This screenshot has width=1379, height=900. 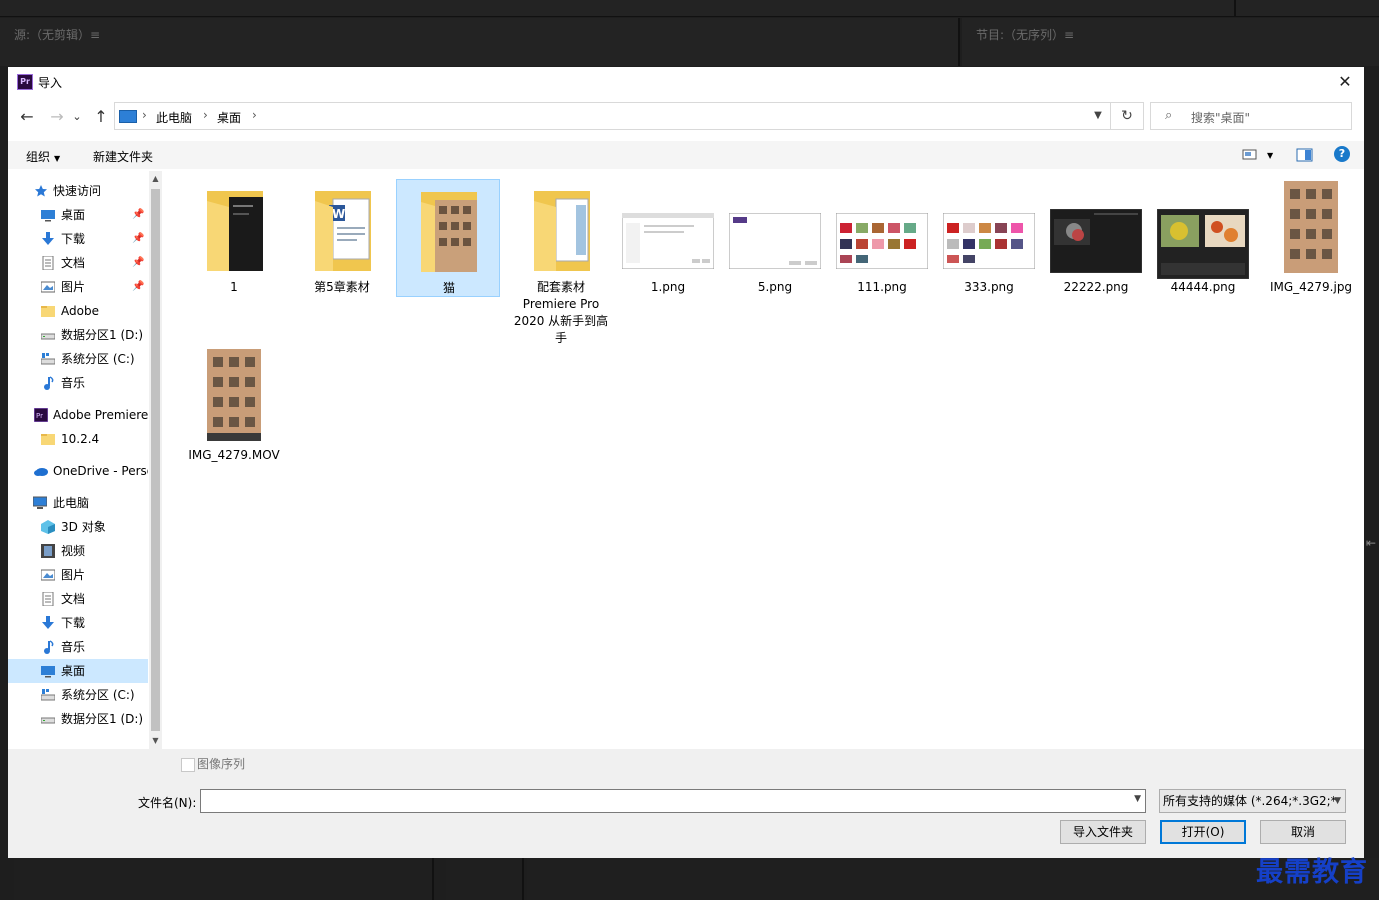 What do you see at coordinates (188, 765) in the screenshot?
I see `image-sequence-checkbox` at bounding box center [188, 765].